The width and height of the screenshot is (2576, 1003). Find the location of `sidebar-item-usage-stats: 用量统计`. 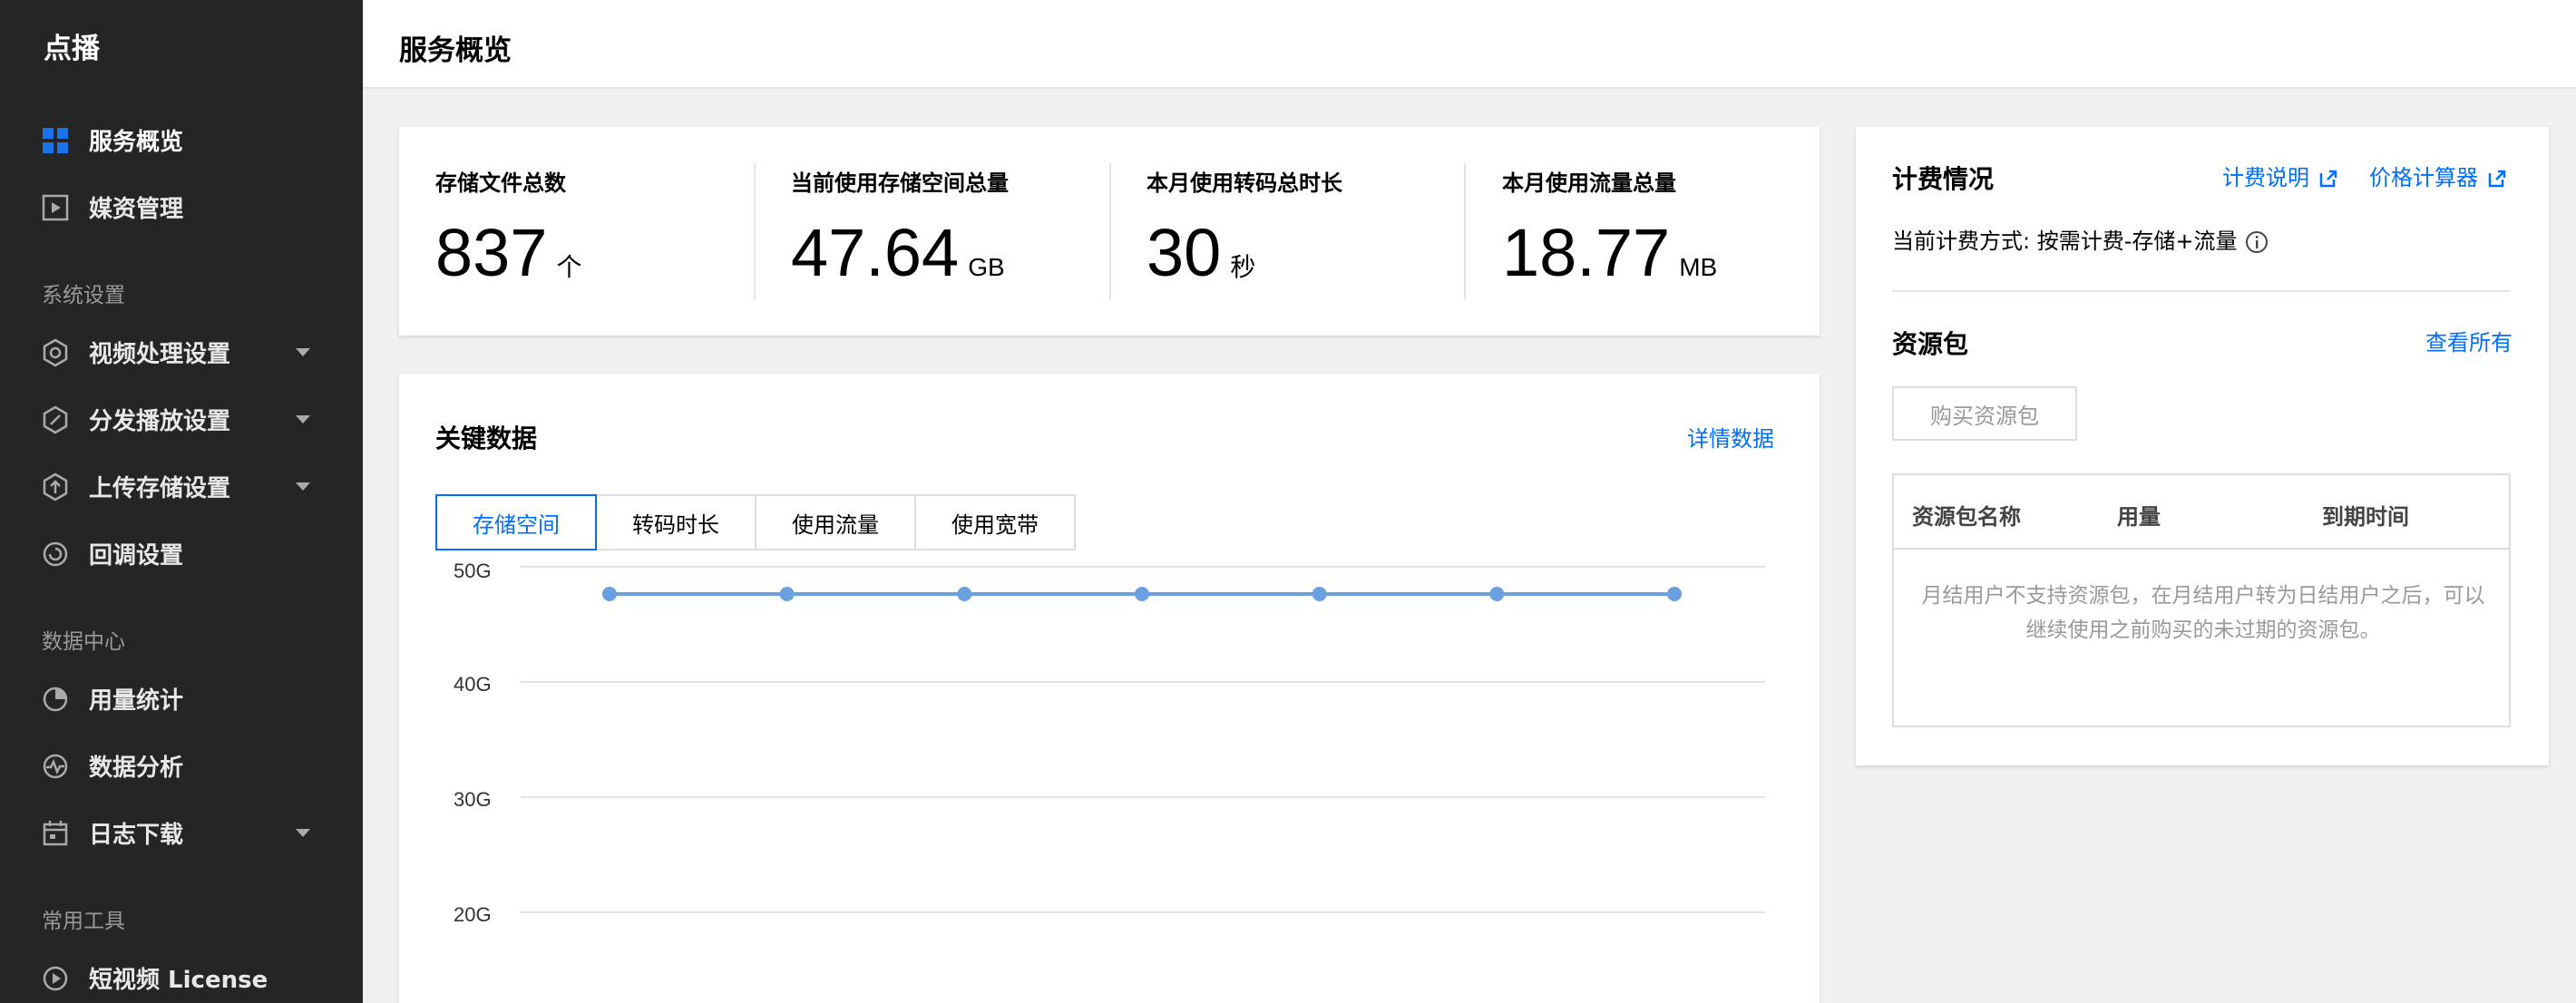

sidebar-item-usage-stats: 用量统计 is located at coordinates (181, 698).